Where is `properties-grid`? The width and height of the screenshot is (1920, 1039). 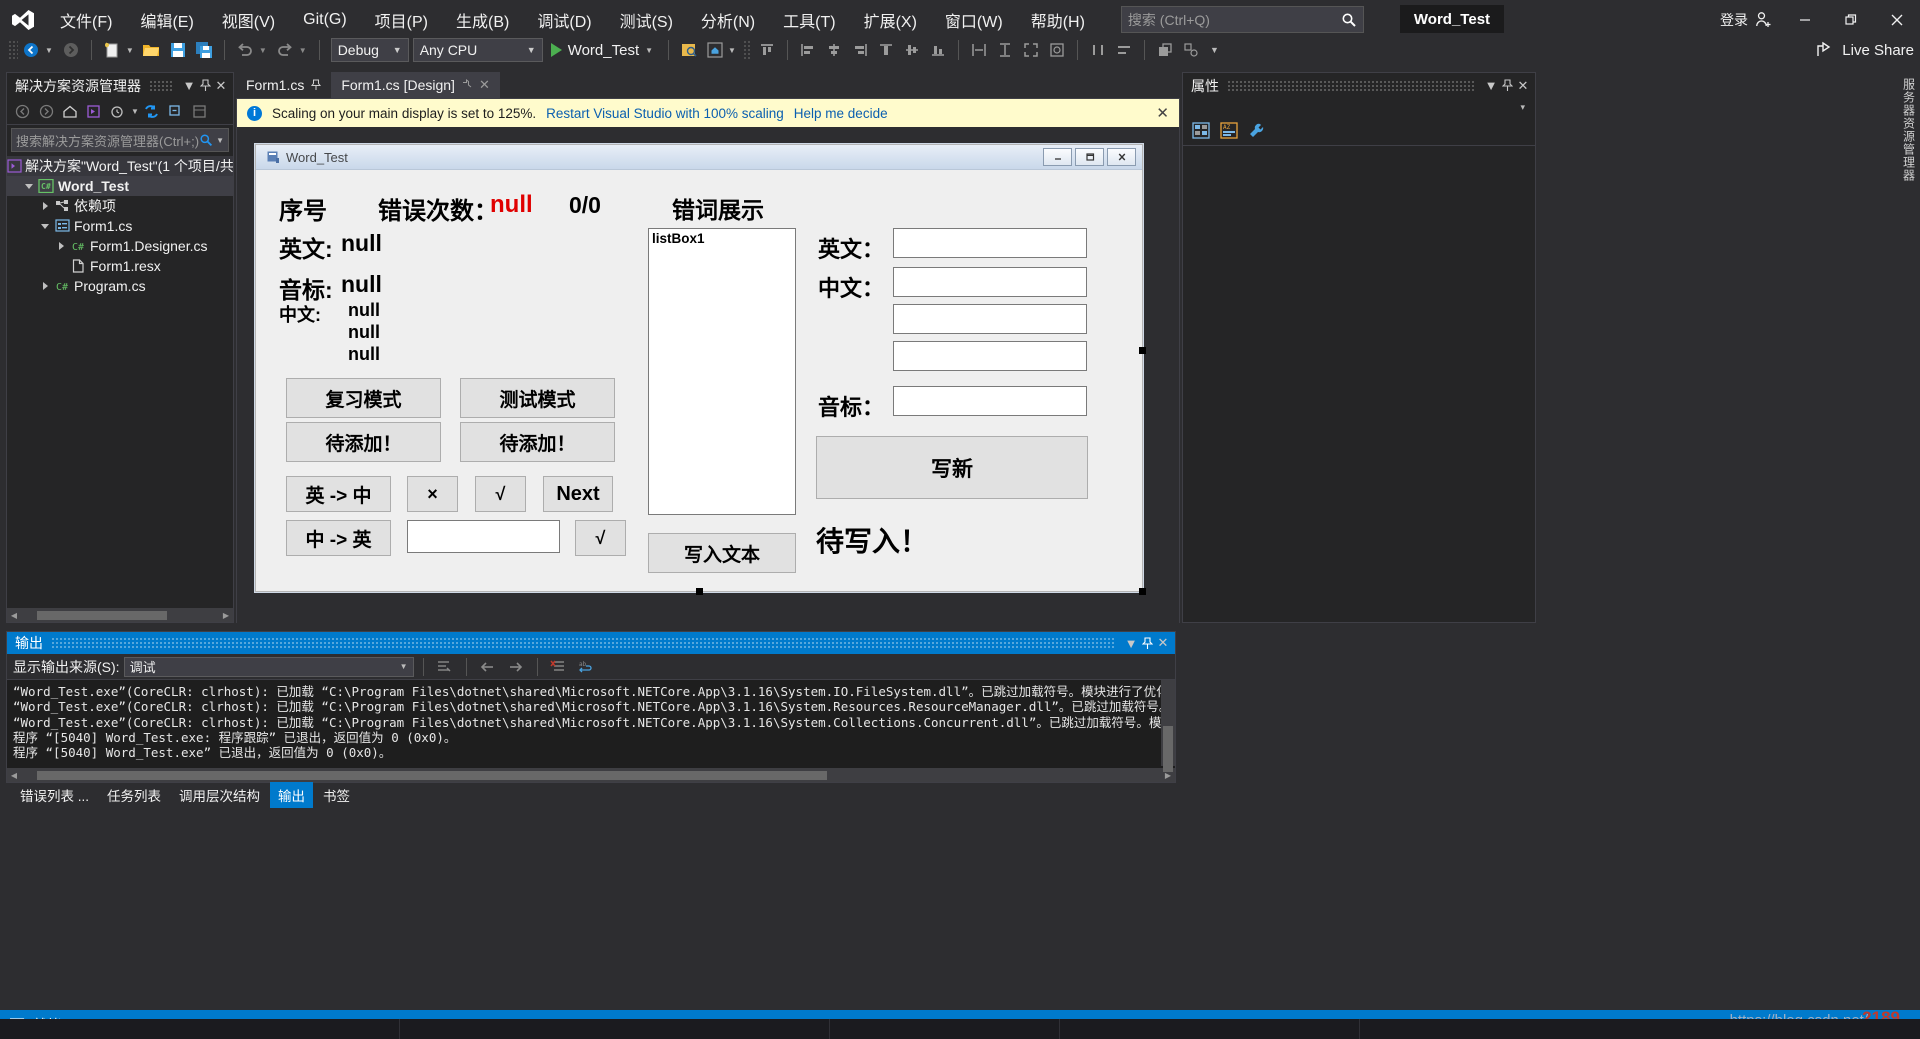 properties-grid is located at coordinates (1359, 384).